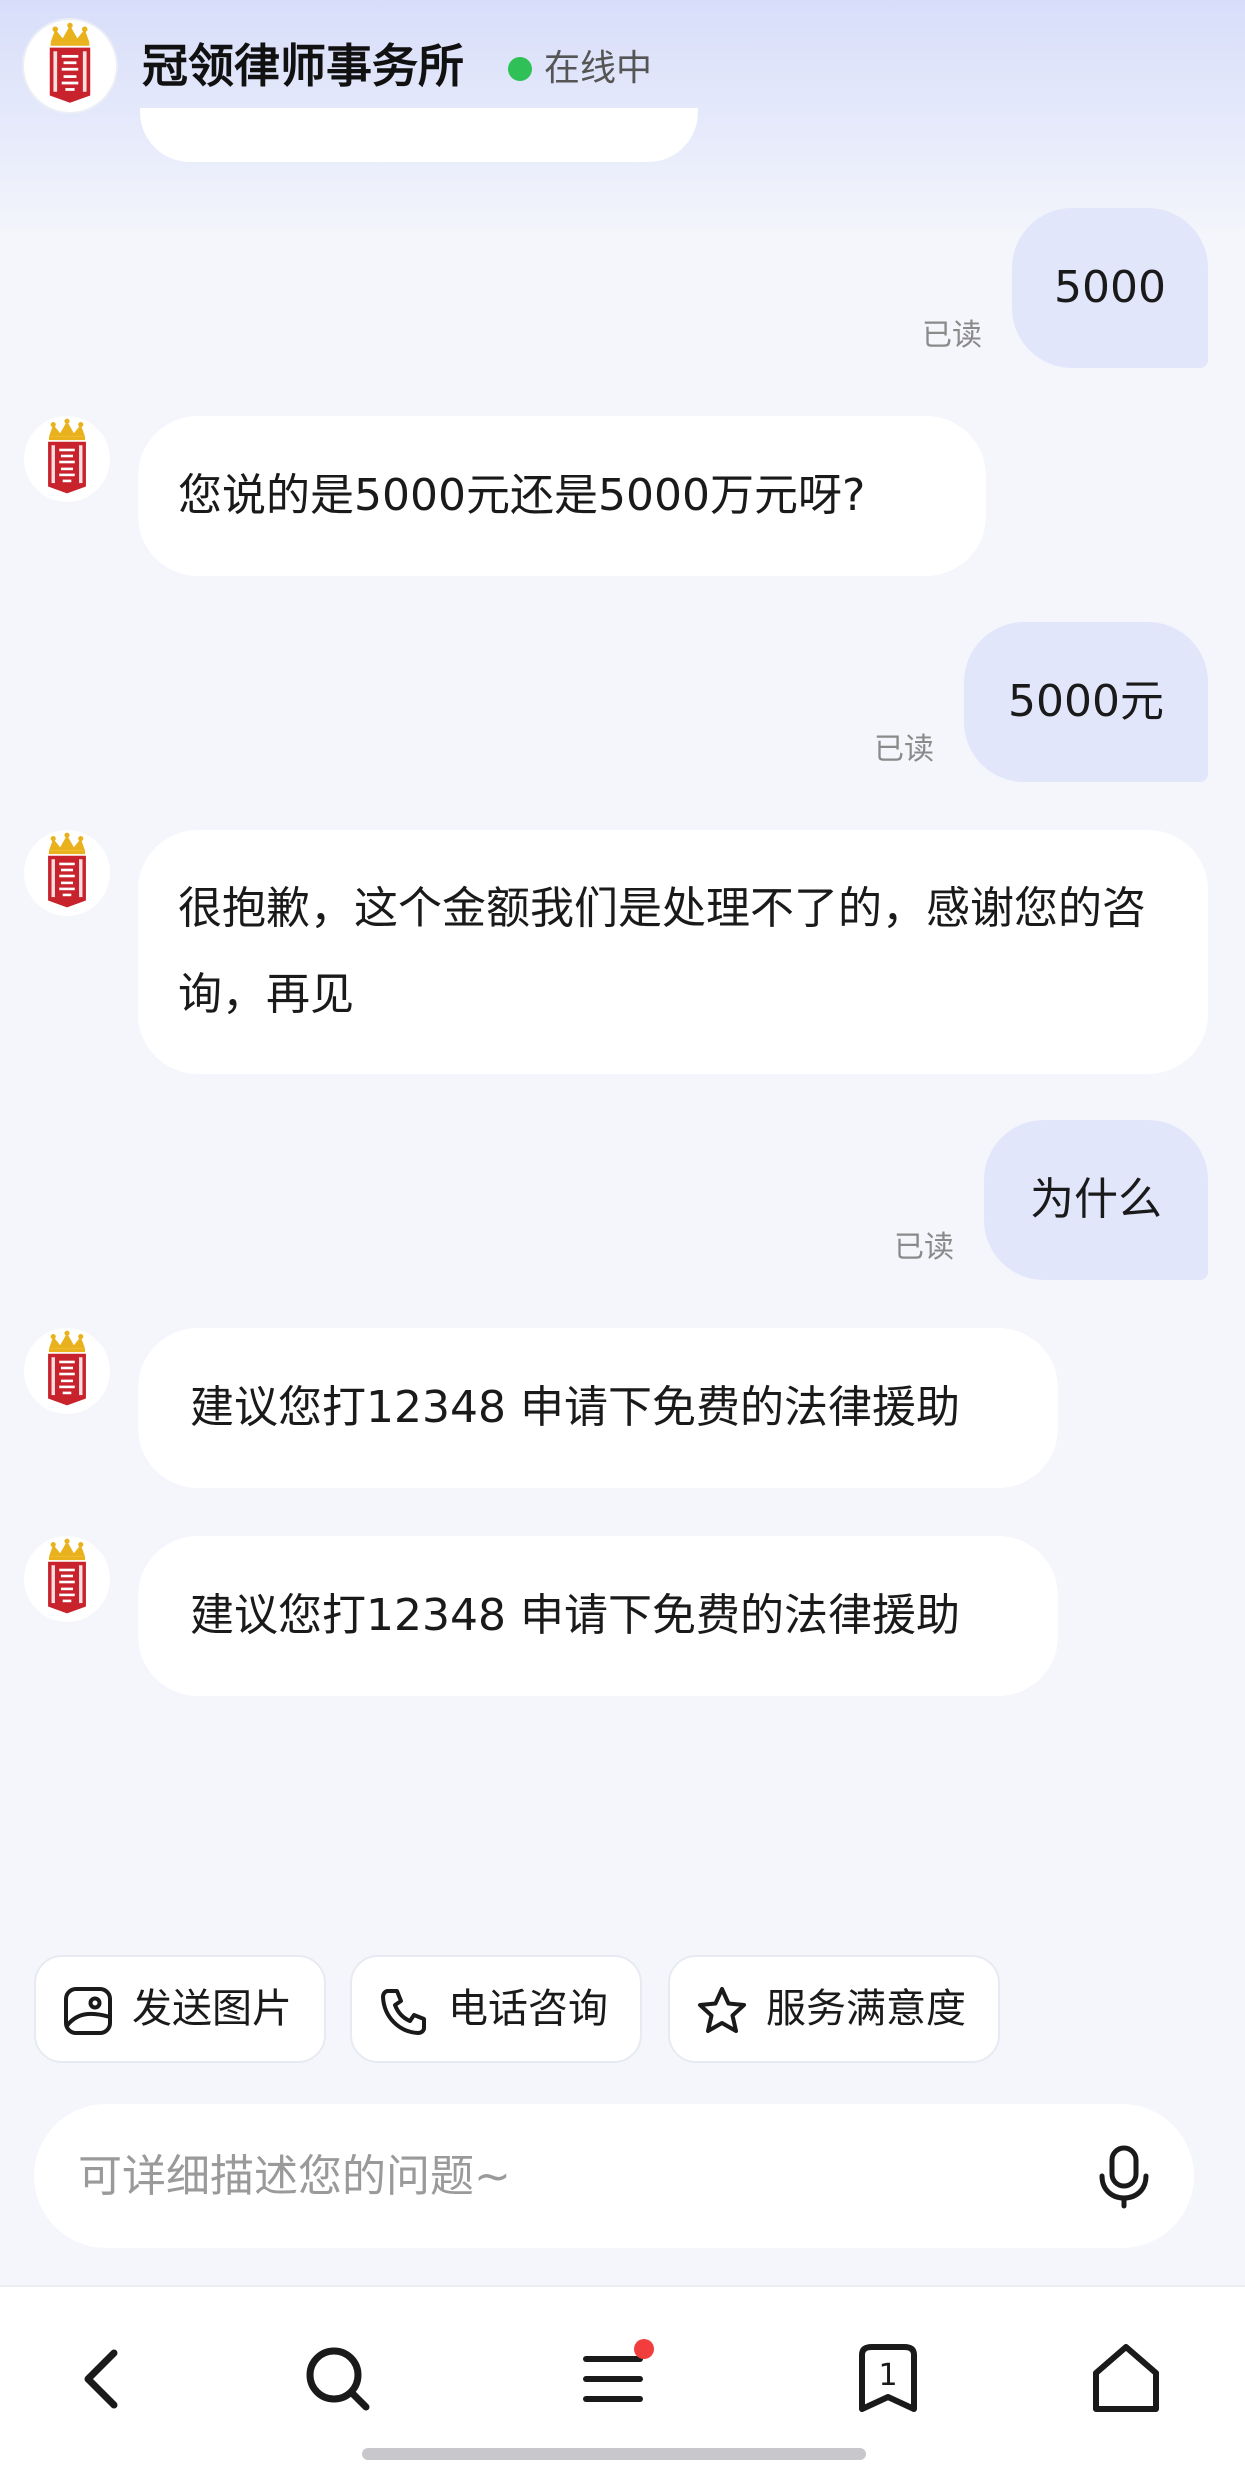 This screenshot has width=1245, height=2466. Describe the element at coordinates (866, 2009) in the screenshot. I see `satisfaction-label: 服务满意度` at that location.